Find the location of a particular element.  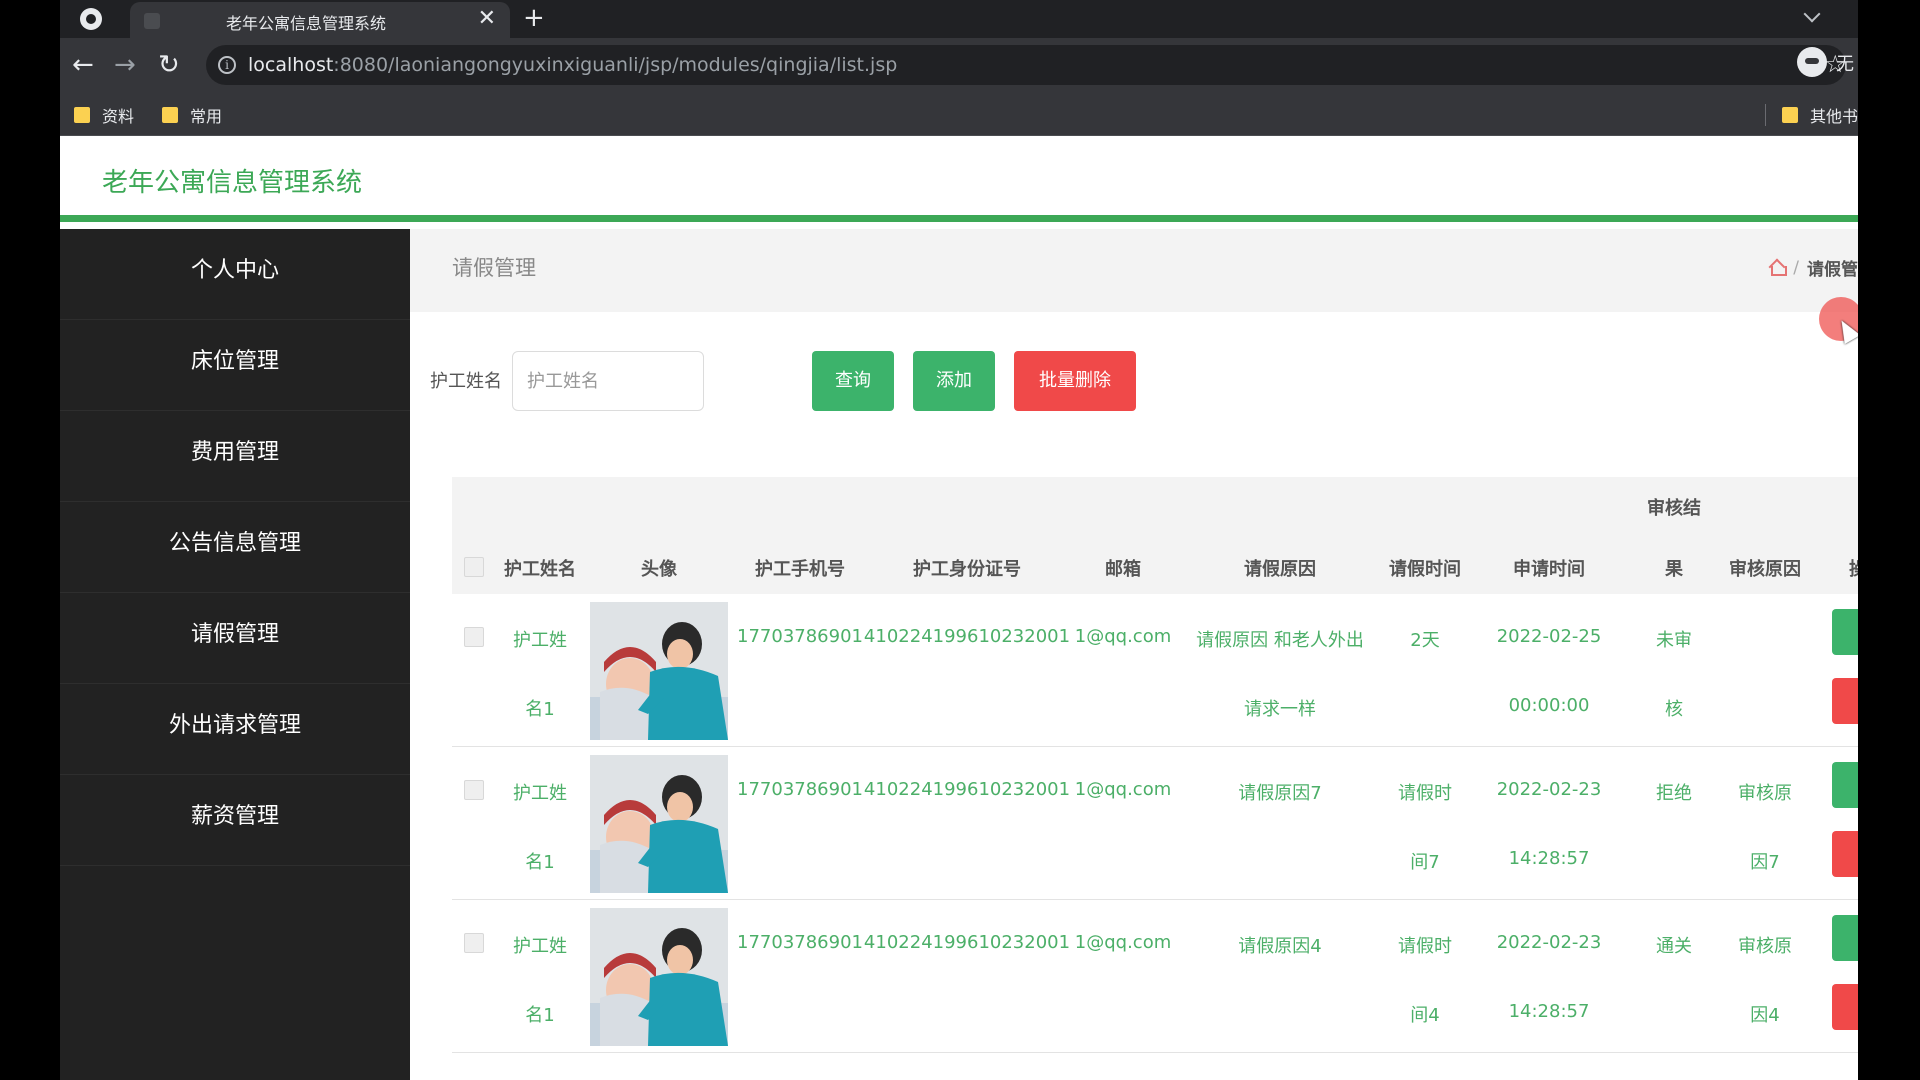

sidebar: 个人中心 床位管理 费用管理 公告信息管理 请假管理 外出请求管理 薪资管理 is located at coordinates (235, 654).